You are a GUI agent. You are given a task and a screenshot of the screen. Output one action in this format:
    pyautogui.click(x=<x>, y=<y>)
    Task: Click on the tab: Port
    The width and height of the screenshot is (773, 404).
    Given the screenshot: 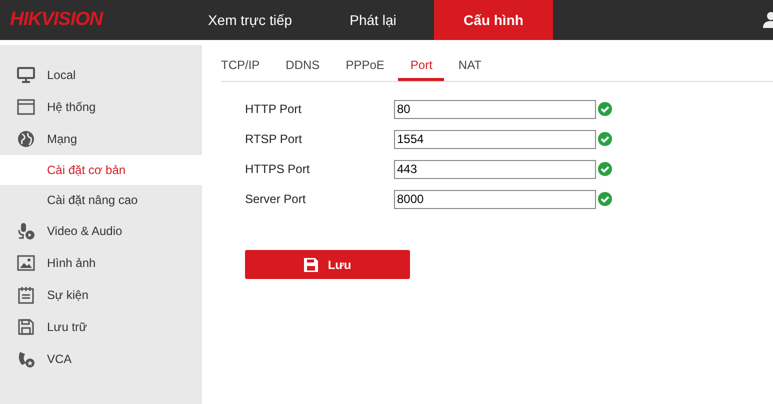 What is the action you would take?
    pyautogui.click(x=421, y=65)
    